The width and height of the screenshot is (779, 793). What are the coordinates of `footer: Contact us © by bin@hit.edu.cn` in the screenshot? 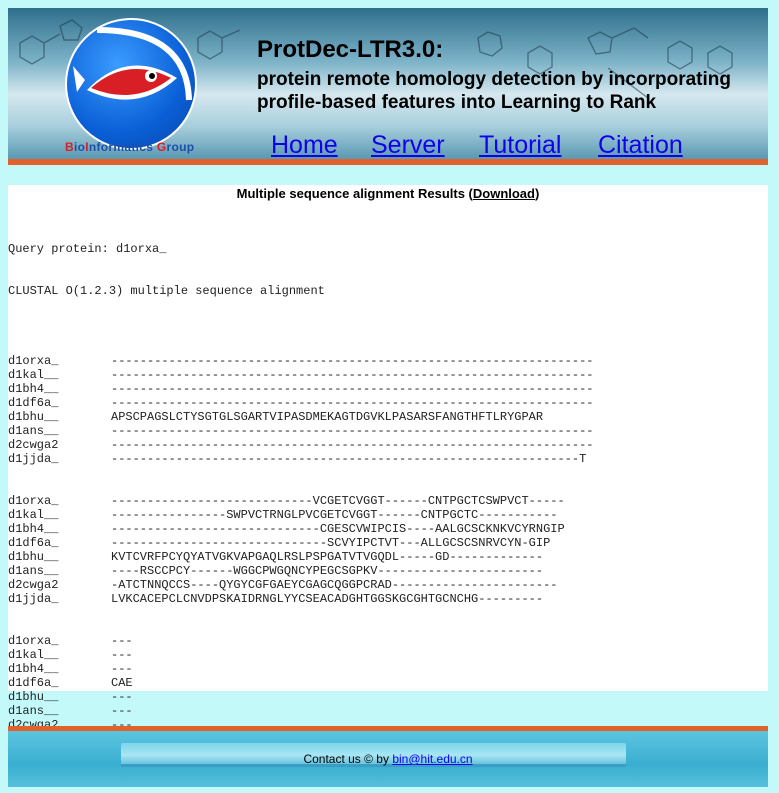 It's located at (388, 759).